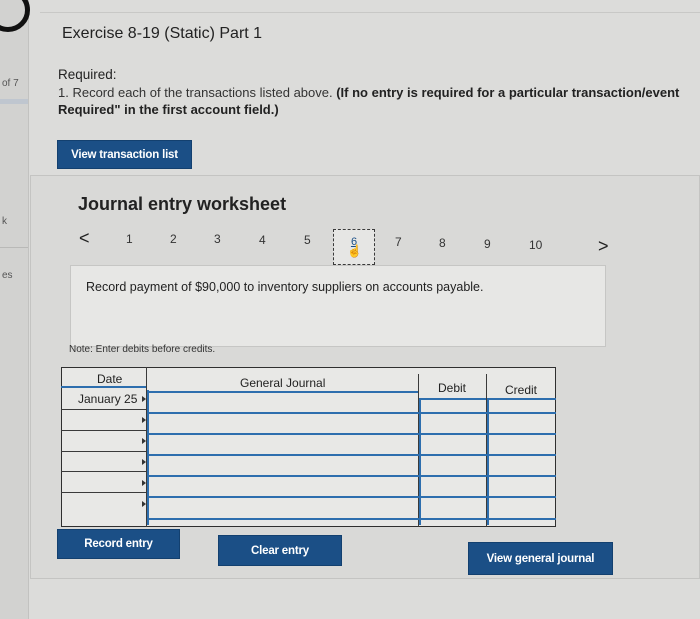  Describe the element at coordinates (110, 379) in the screenshot. I see `date-header: Date` at that location.